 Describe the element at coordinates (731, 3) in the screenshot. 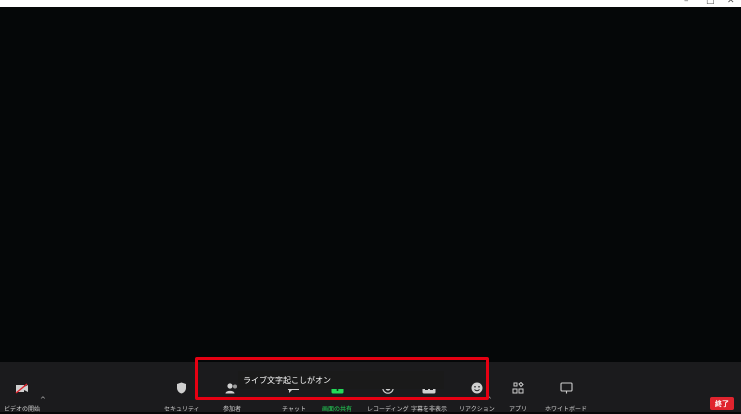

I see `close-button: ✕` at that location.